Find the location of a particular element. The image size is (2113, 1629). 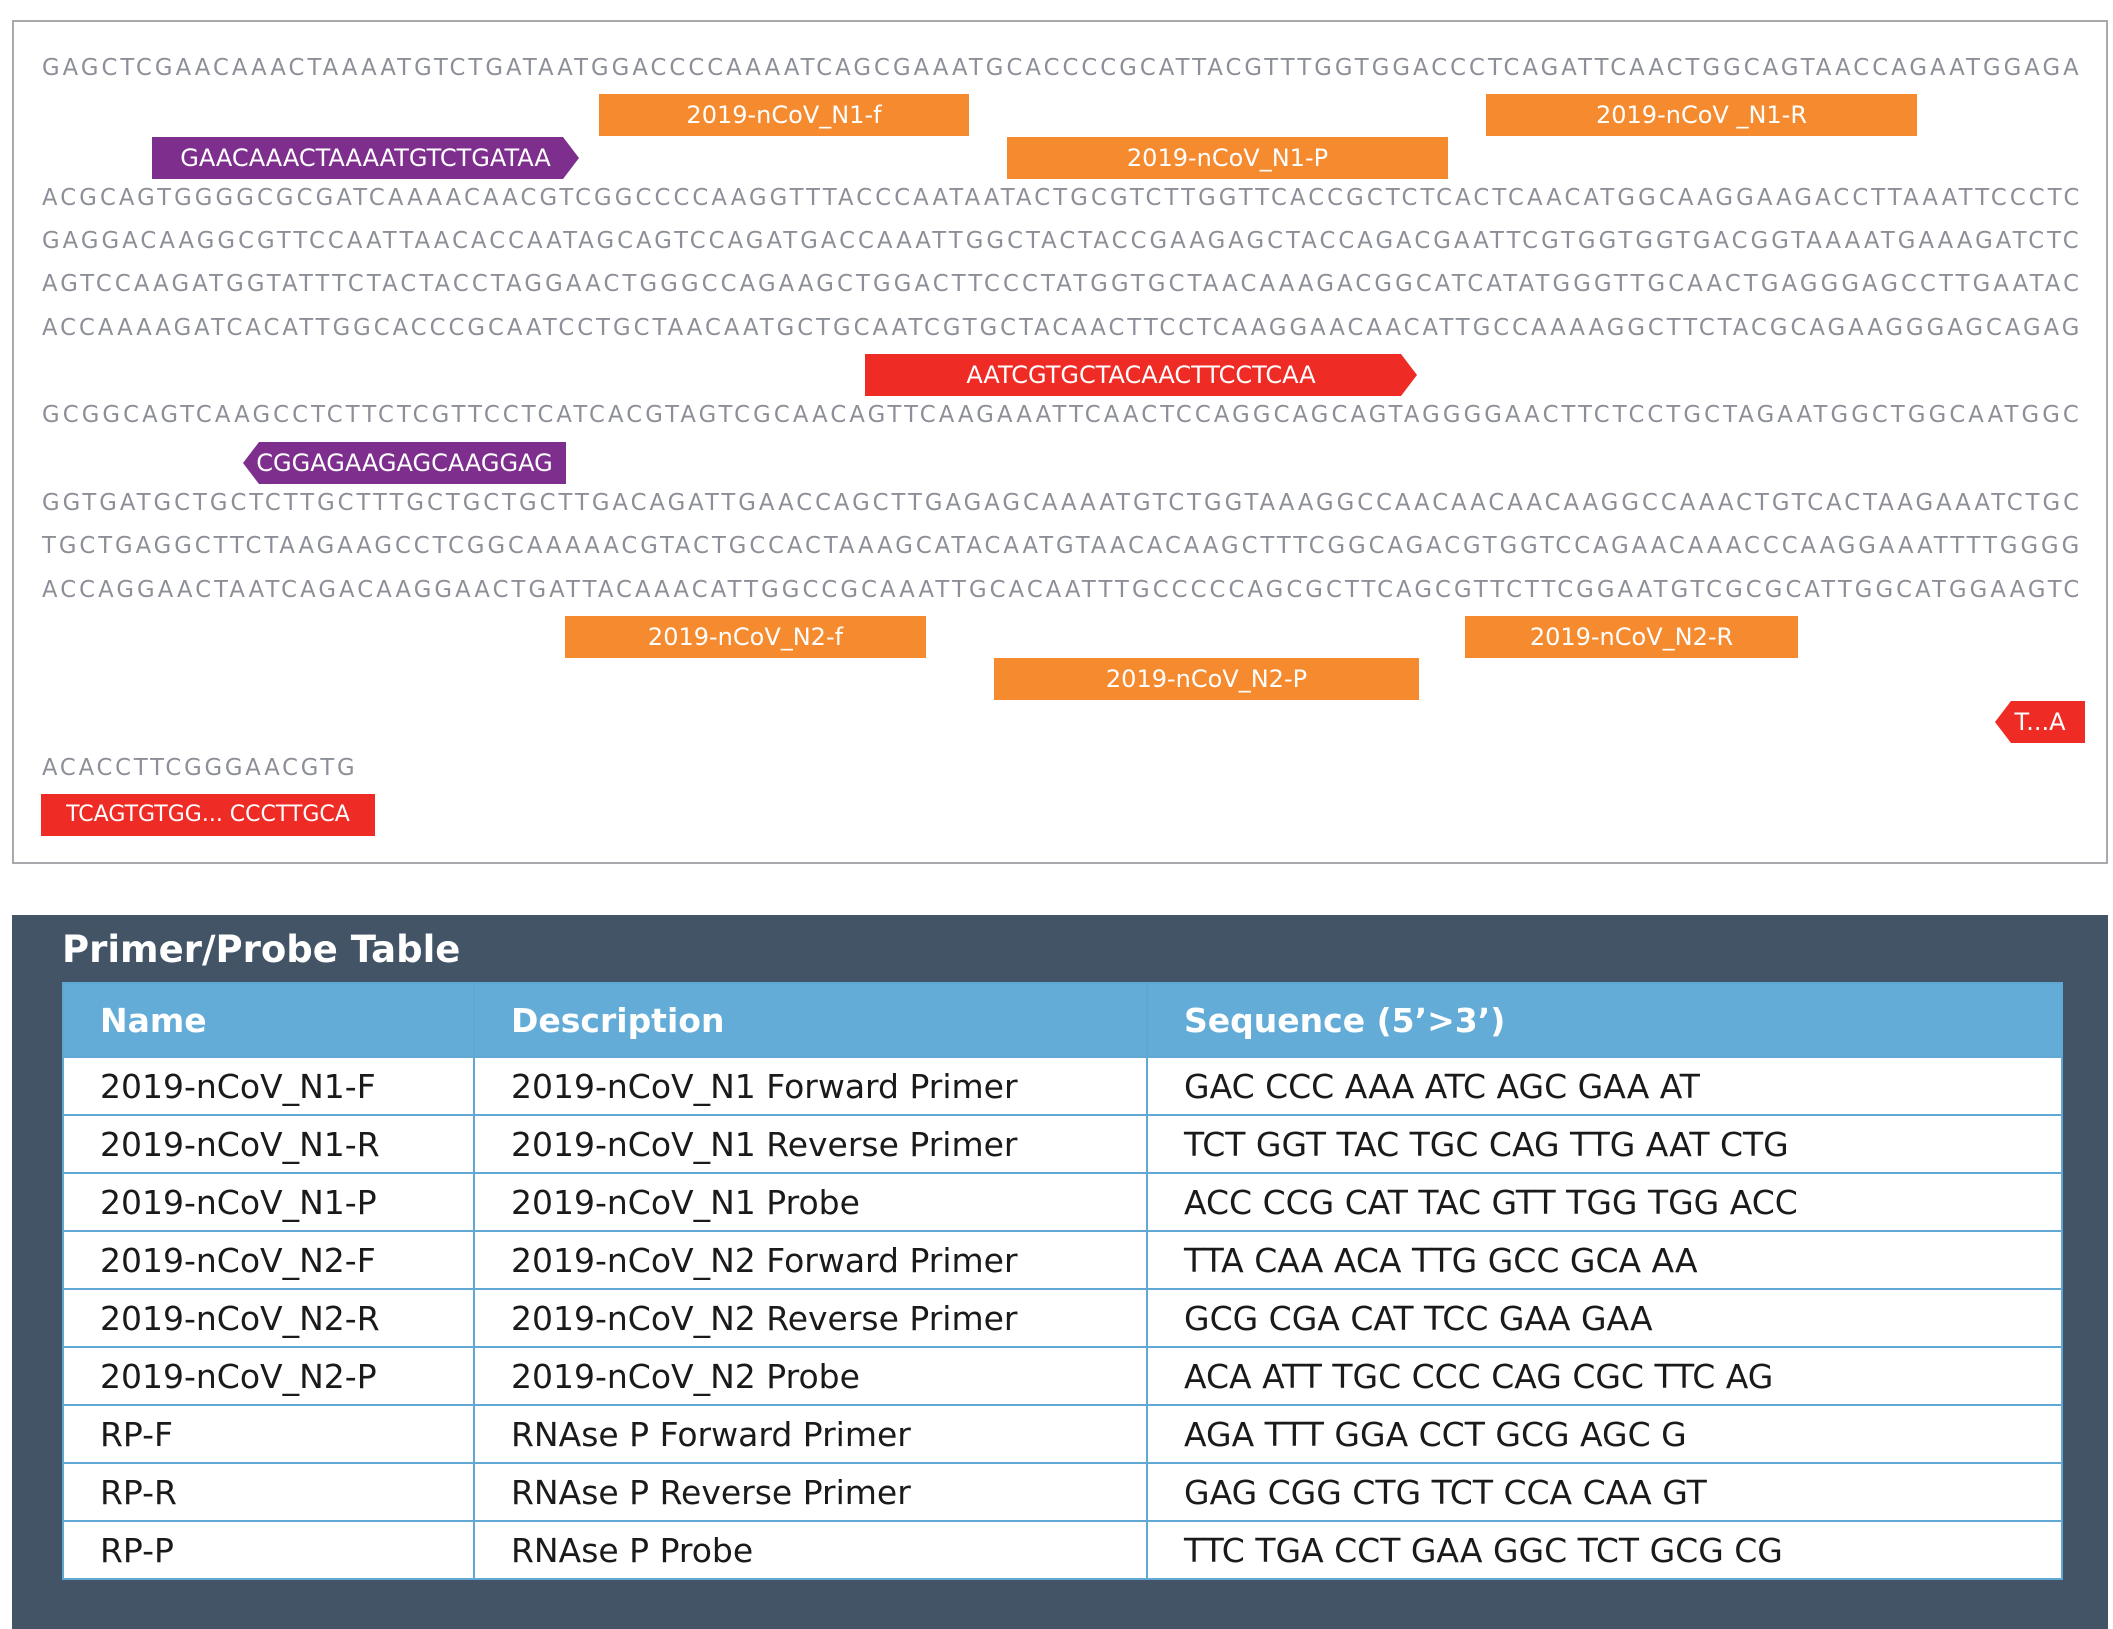

header-sequence: Sequence (5’>3’) is located at coordinates (1604, 1020).